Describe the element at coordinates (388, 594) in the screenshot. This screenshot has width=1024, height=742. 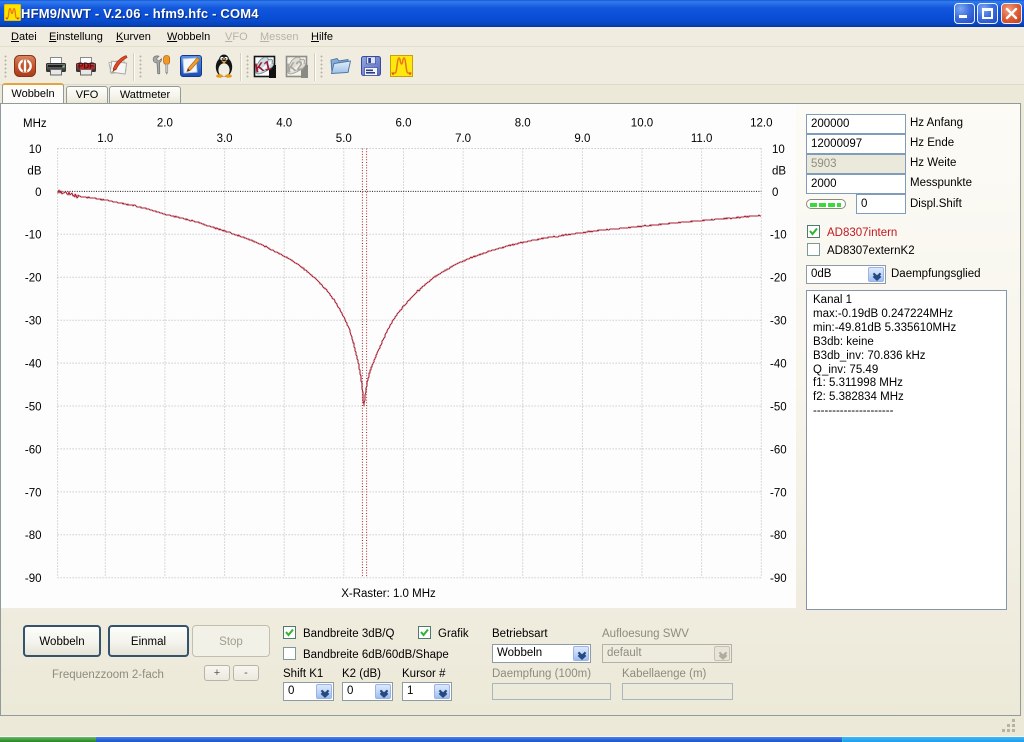
I see `svg-text: X-Raster: 1.0 MHz` at that location.